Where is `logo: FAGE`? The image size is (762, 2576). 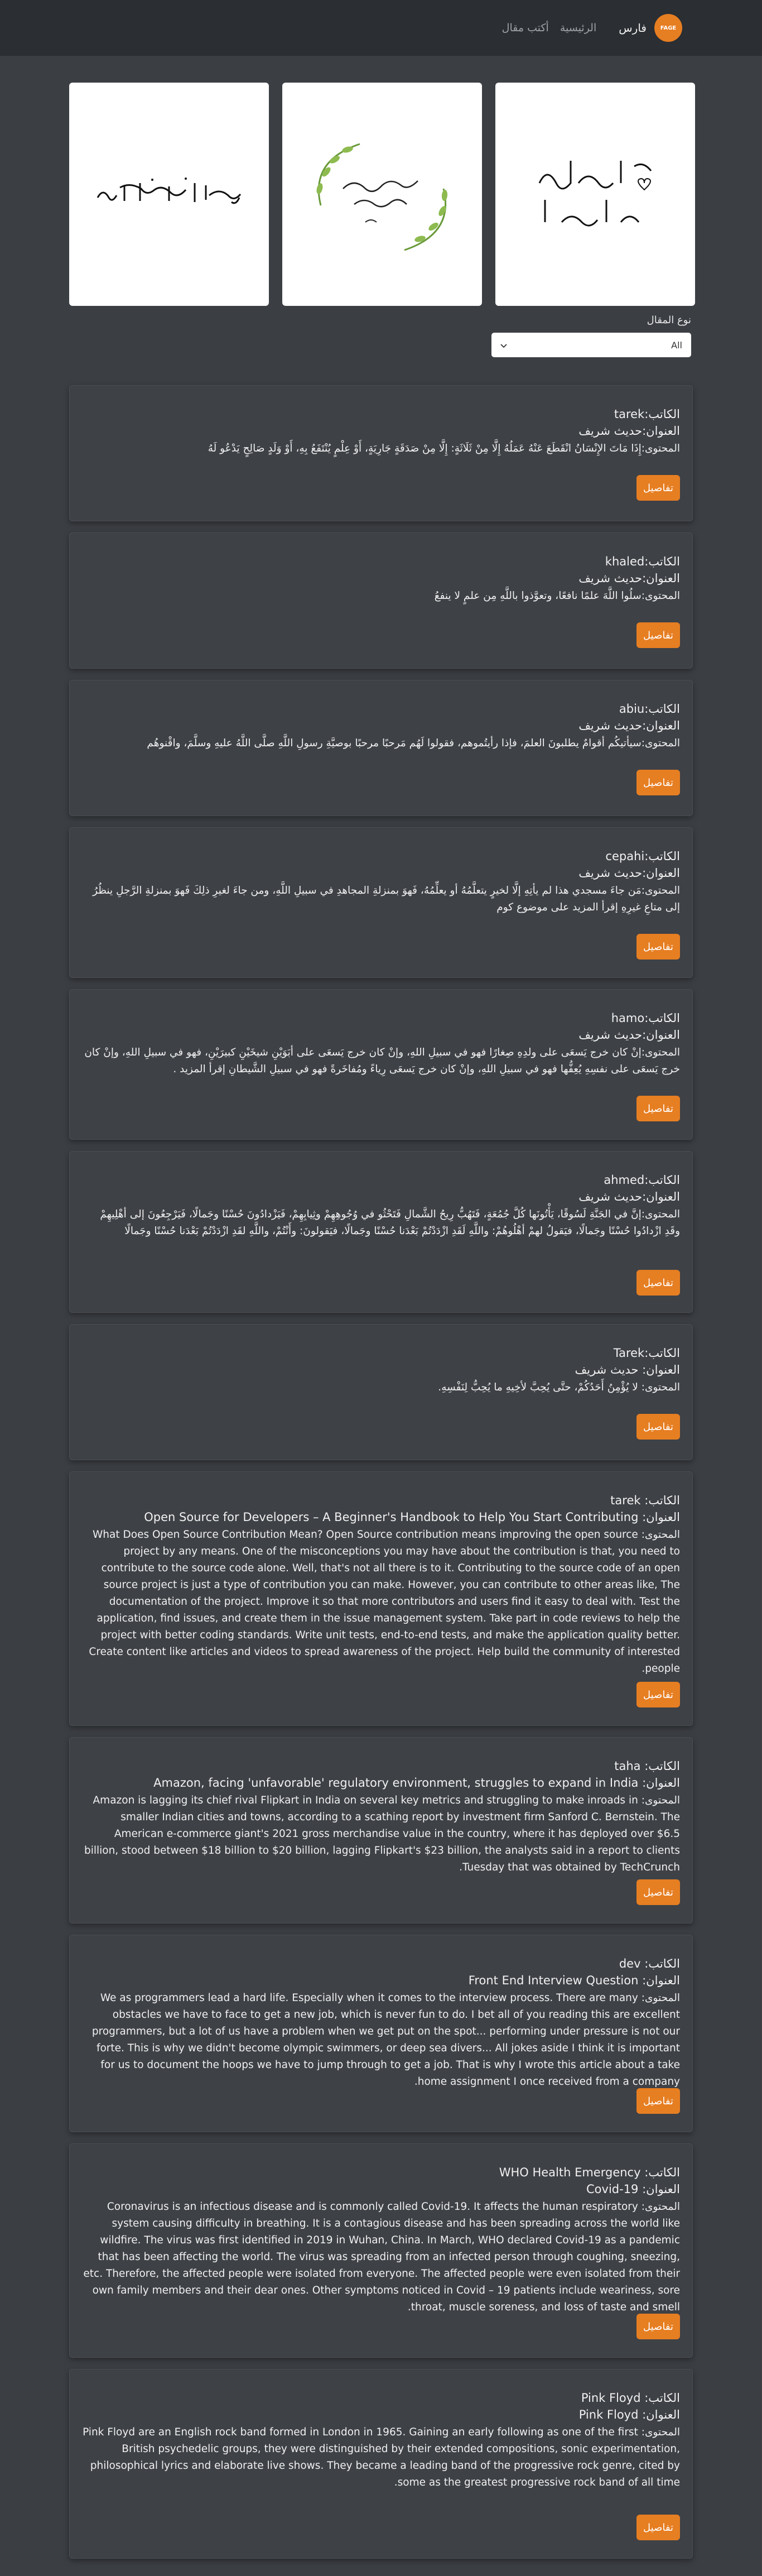
logo: FAGE is located at coordinates (668, 28).